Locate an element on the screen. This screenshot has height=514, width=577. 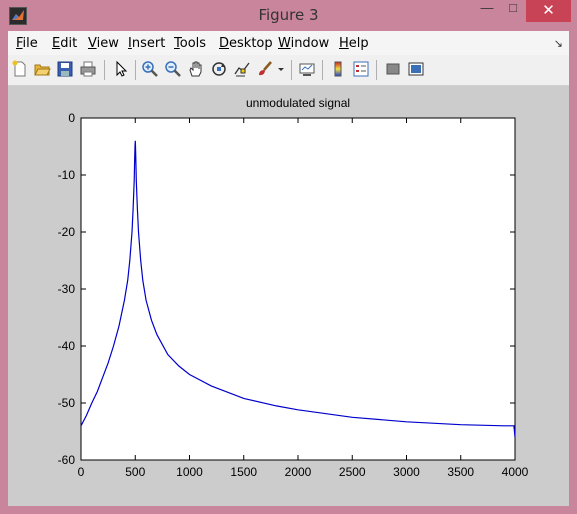
y-tick-label: -20 is located at coordinates (67, 232).